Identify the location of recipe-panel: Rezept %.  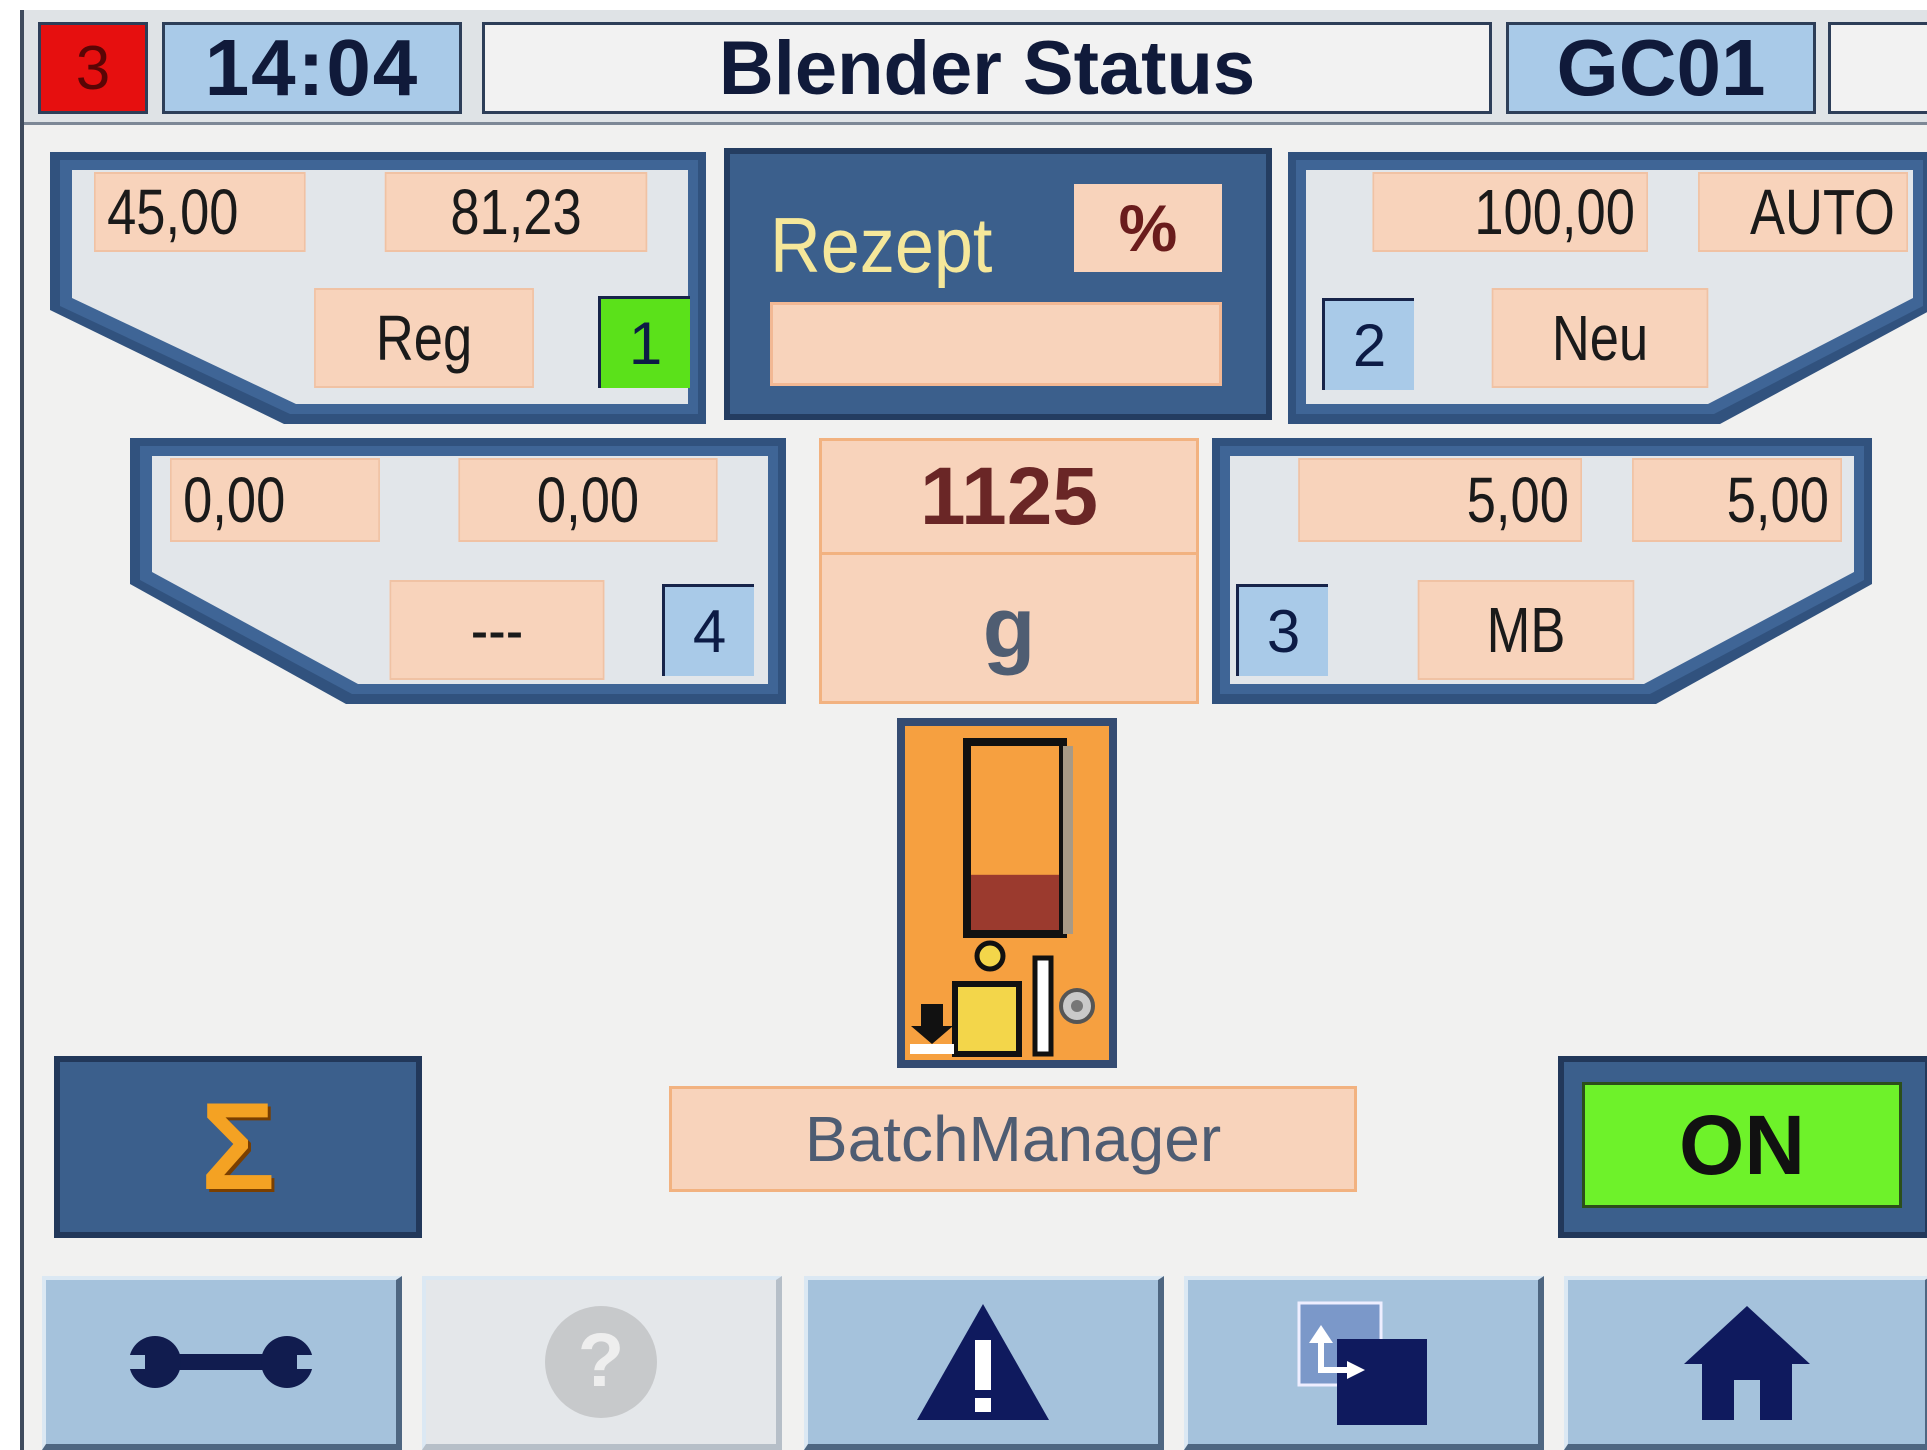
(998, 284).